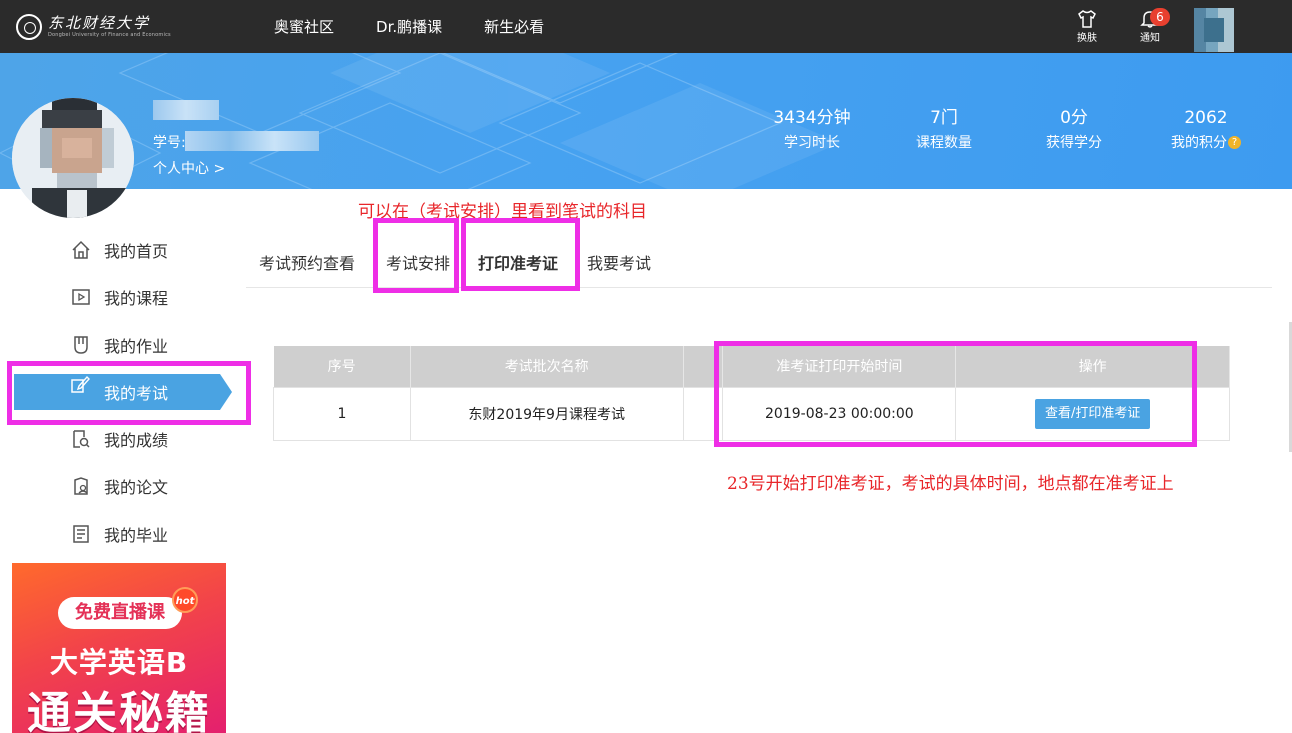 The height and width of the screenshot is (733, 1292). I want to click on stat-value: 7门, so click(944, 118).